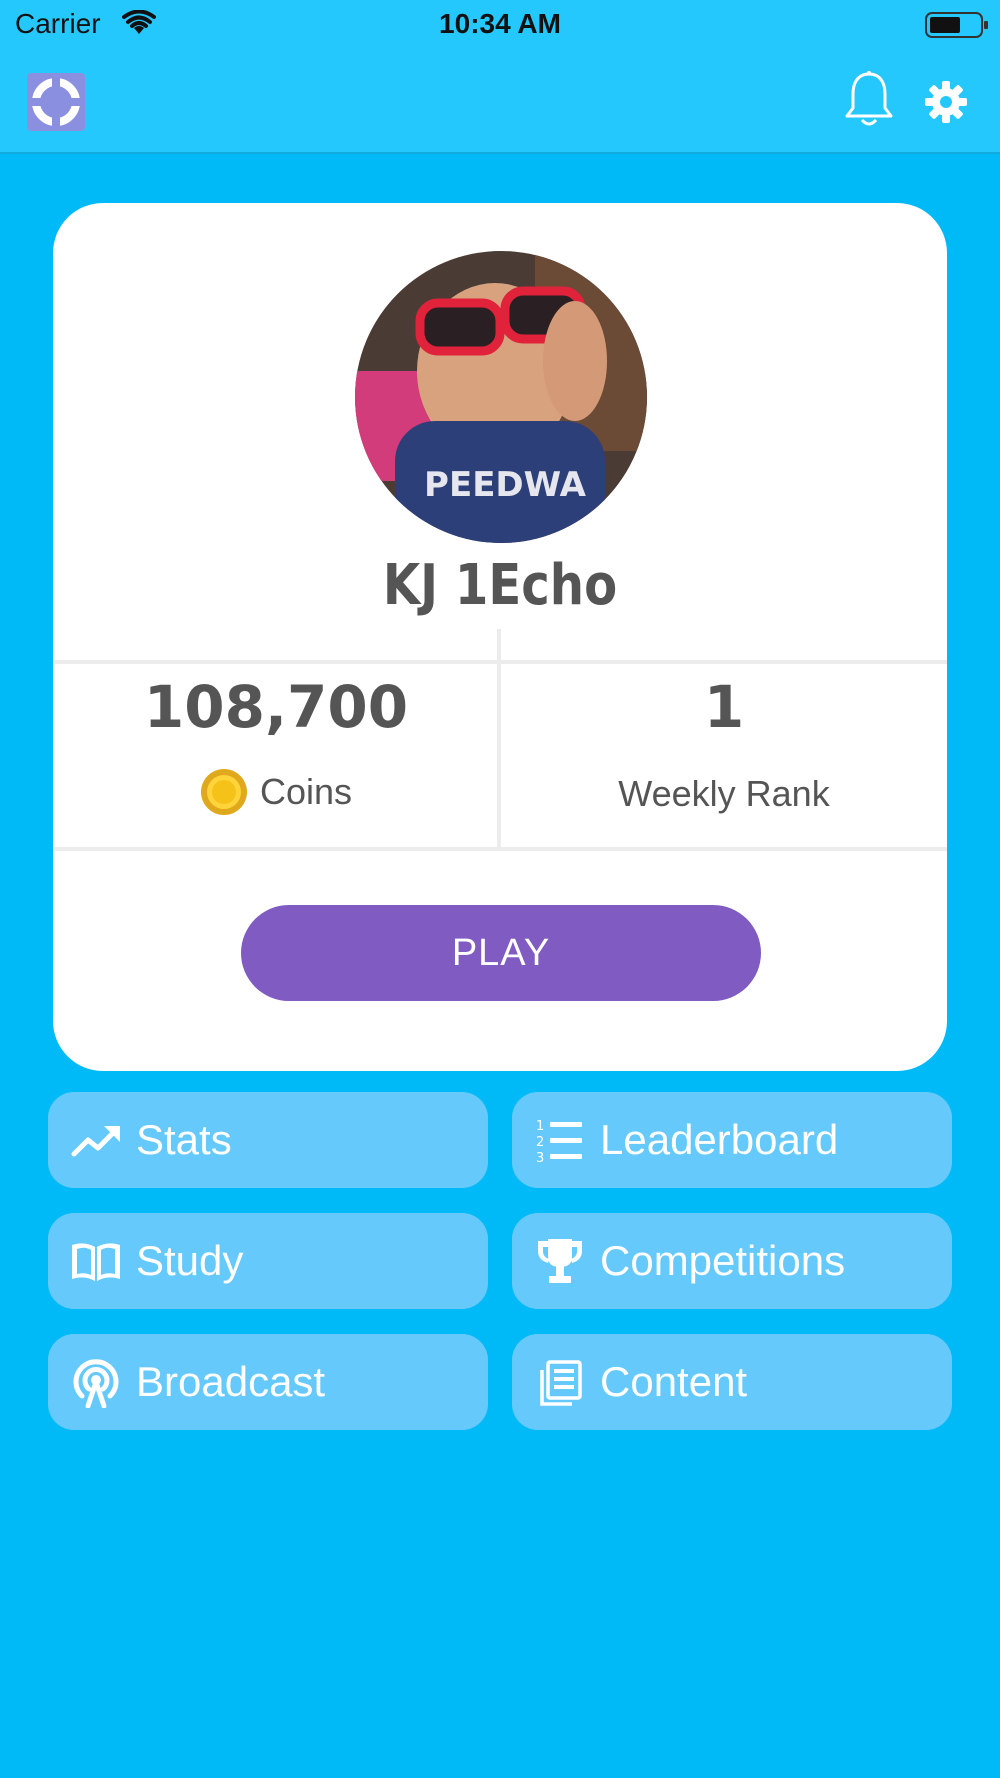 This screenshot has width=1000, height=1778. Describe the element at coordinates (96, 1262) in the screenshot. I see `open-book-icon` at that location.